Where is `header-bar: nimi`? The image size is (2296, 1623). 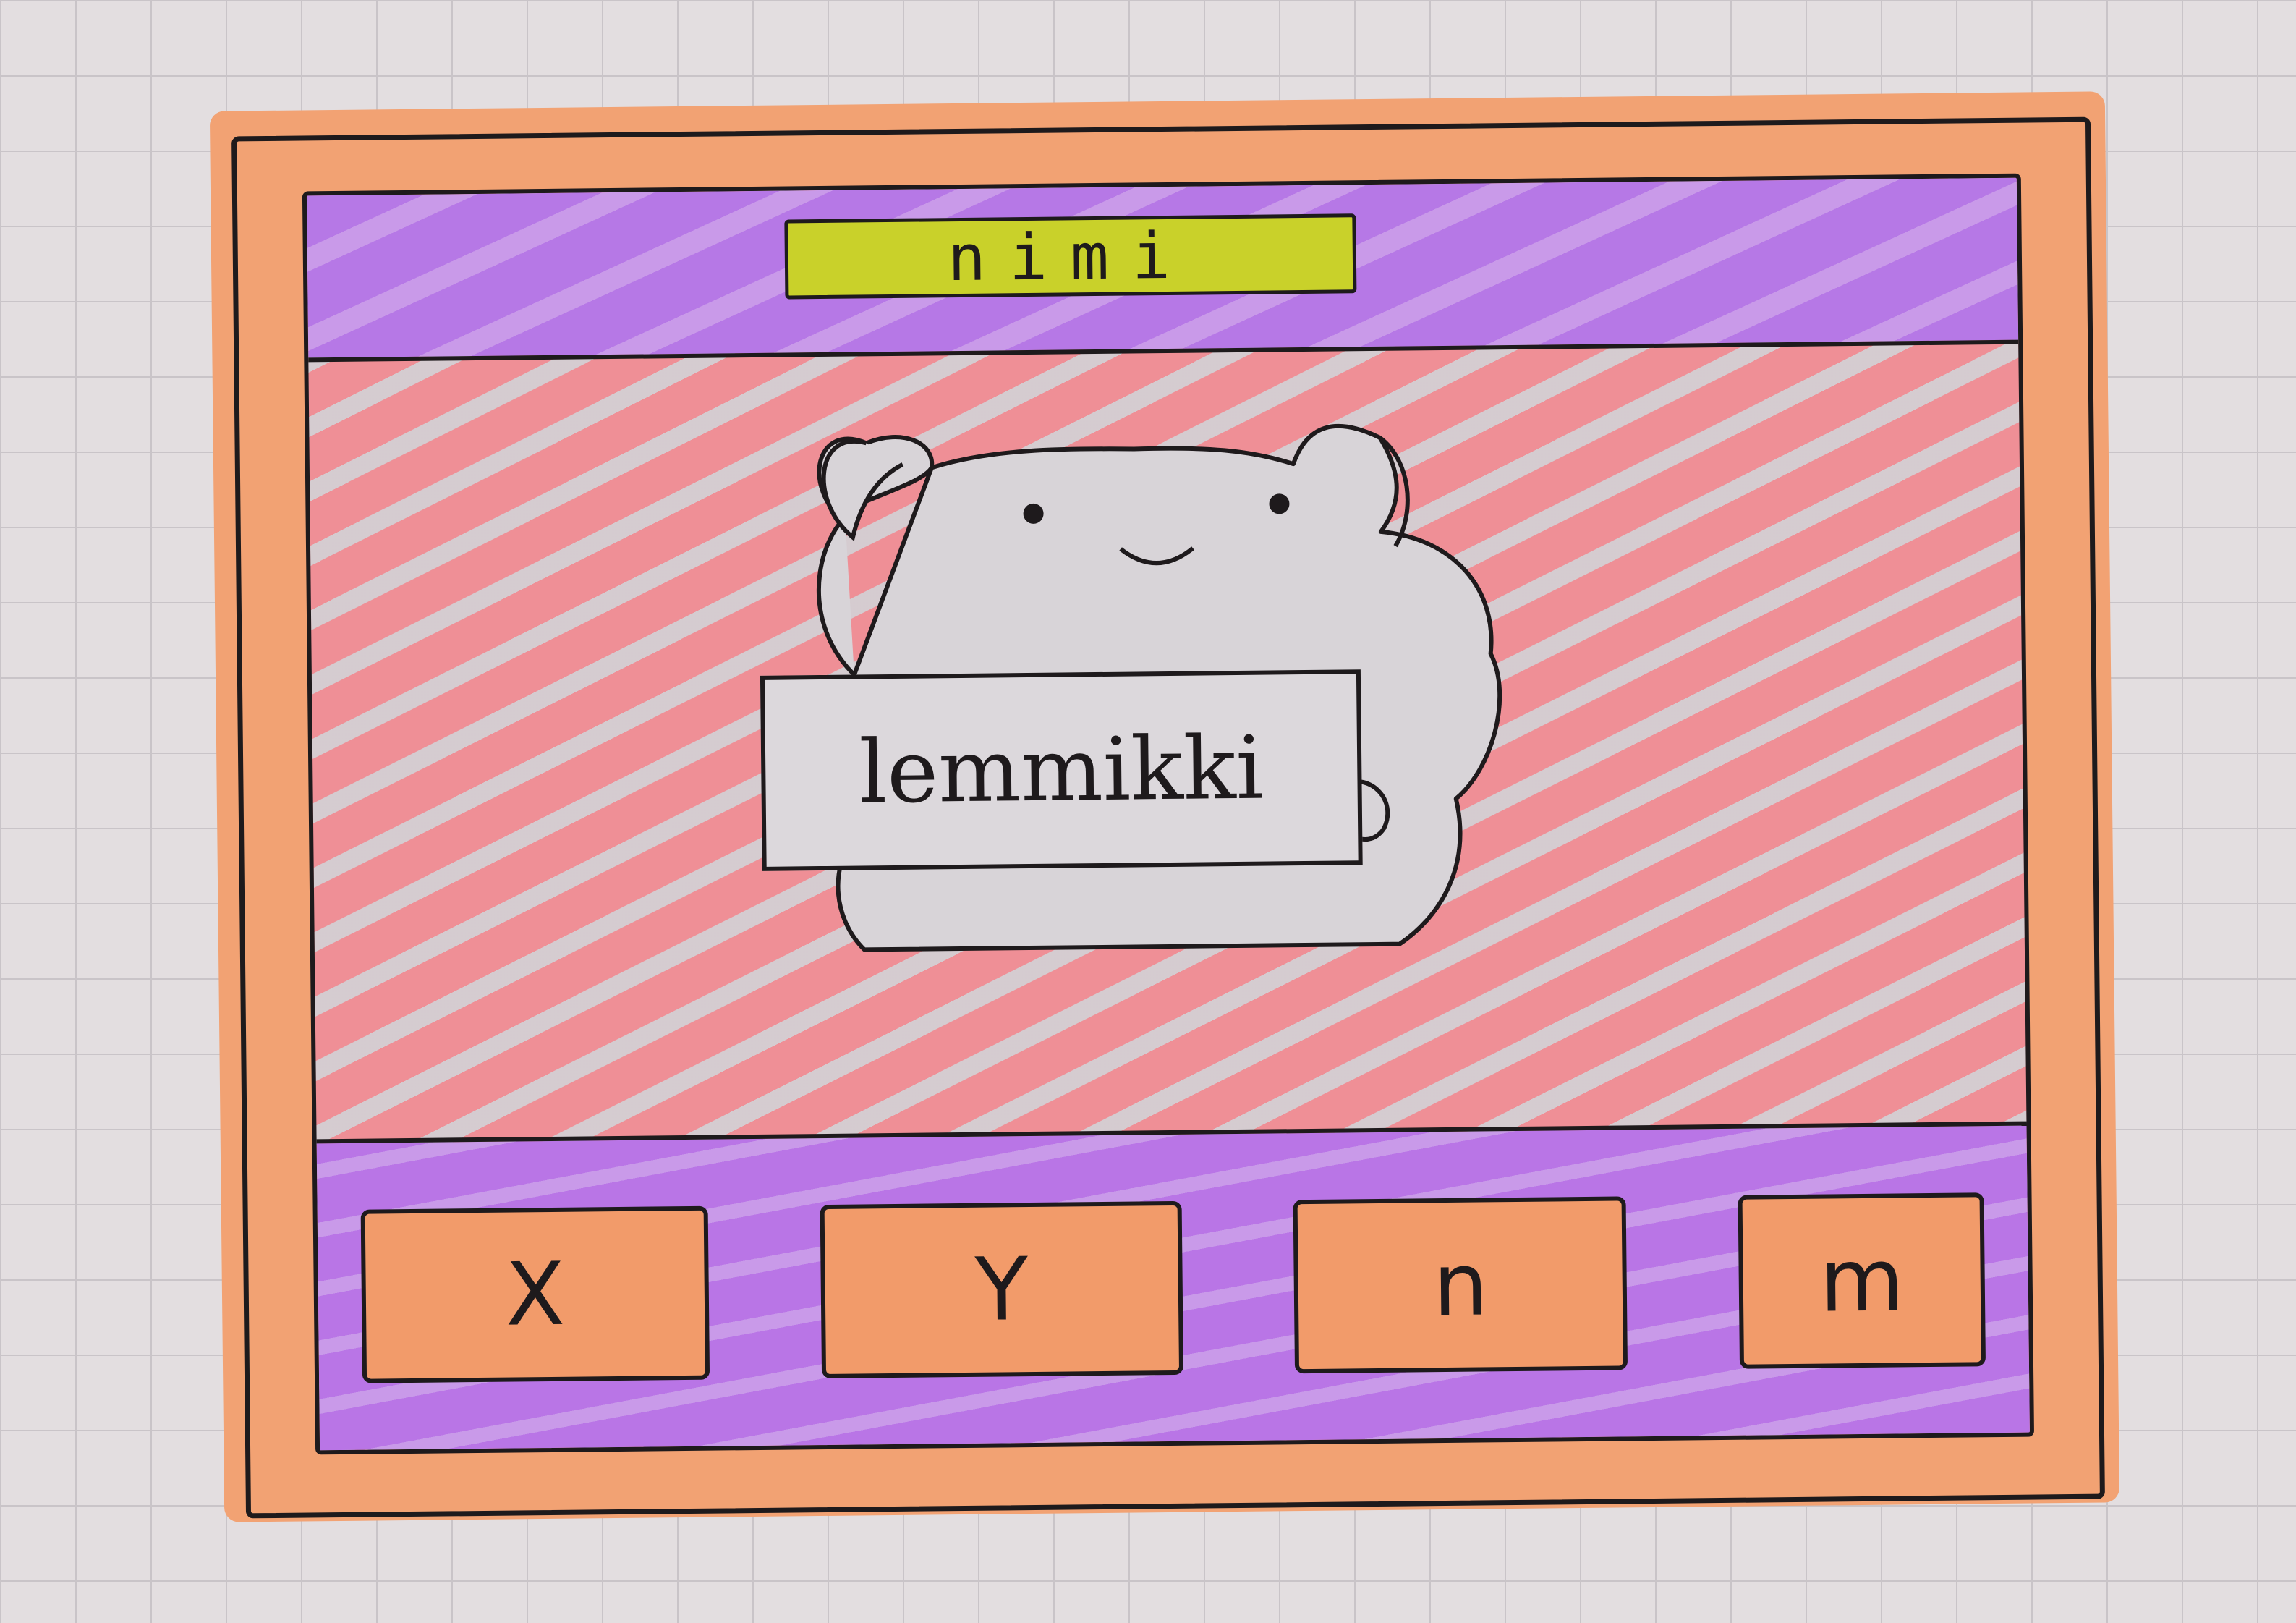 header-bar: nimi is located at coordinates (1162, 270).